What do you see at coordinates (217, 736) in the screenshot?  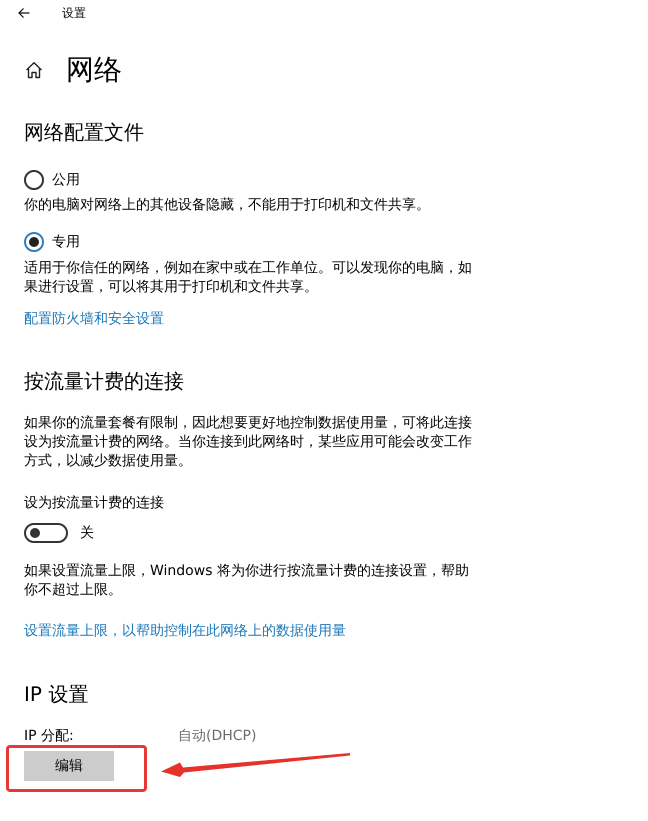 I see `field-value: 自动(DHCP)` at bounding box center [217, 736].